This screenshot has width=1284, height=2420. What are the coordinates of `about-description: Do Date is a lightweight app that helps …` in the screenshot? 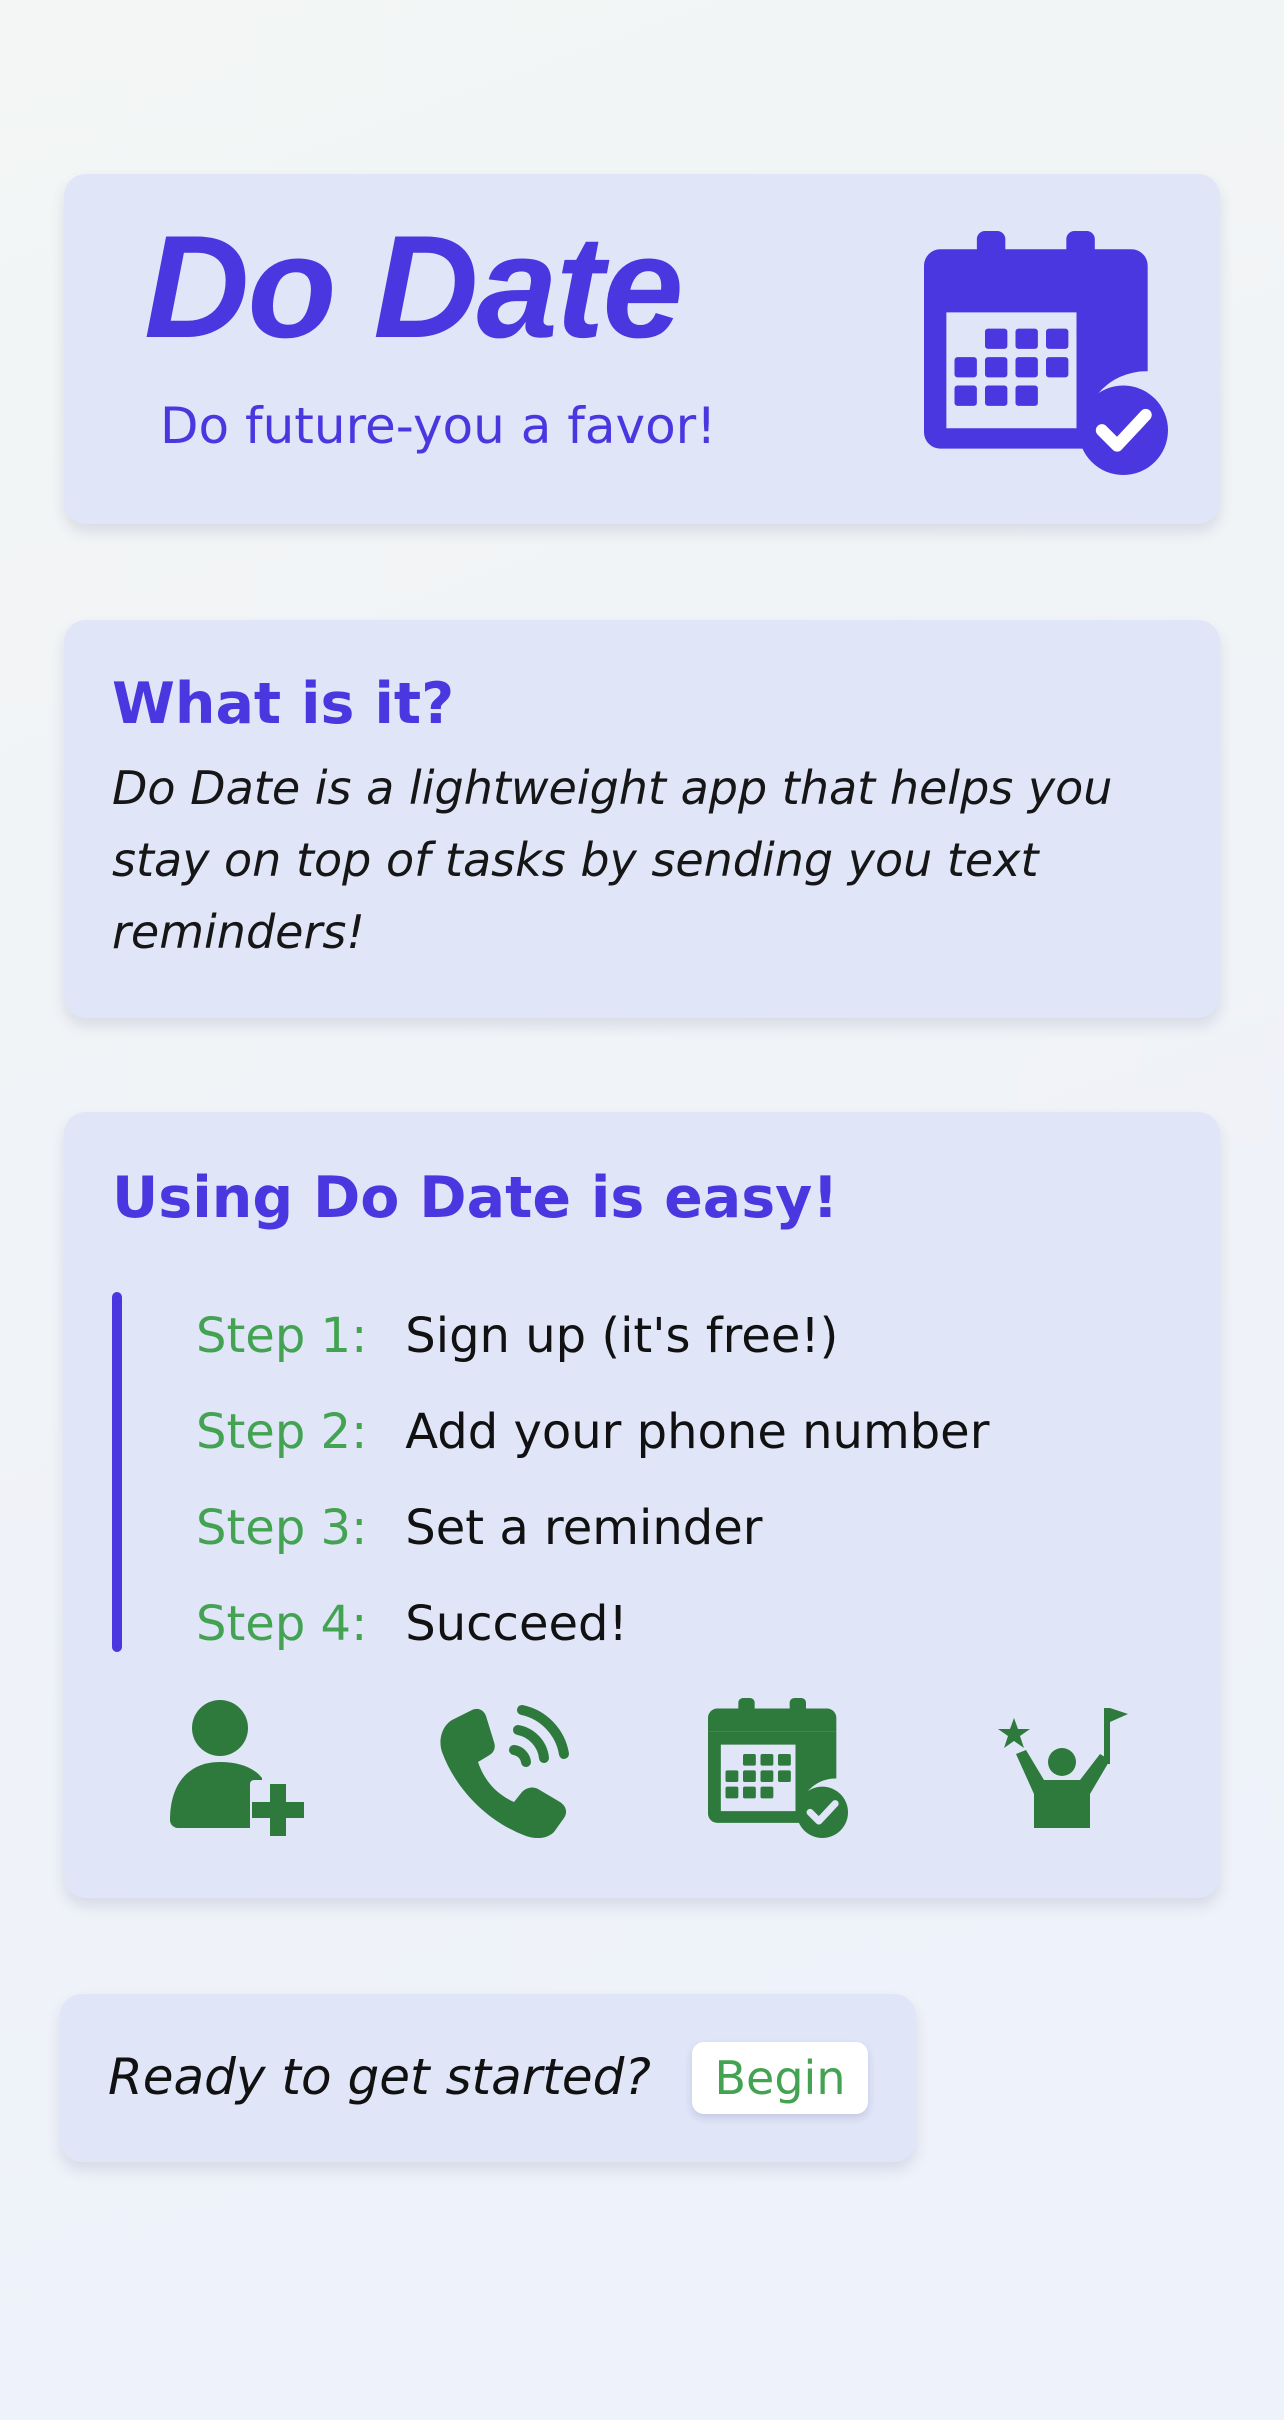 It's located at (612, 860).